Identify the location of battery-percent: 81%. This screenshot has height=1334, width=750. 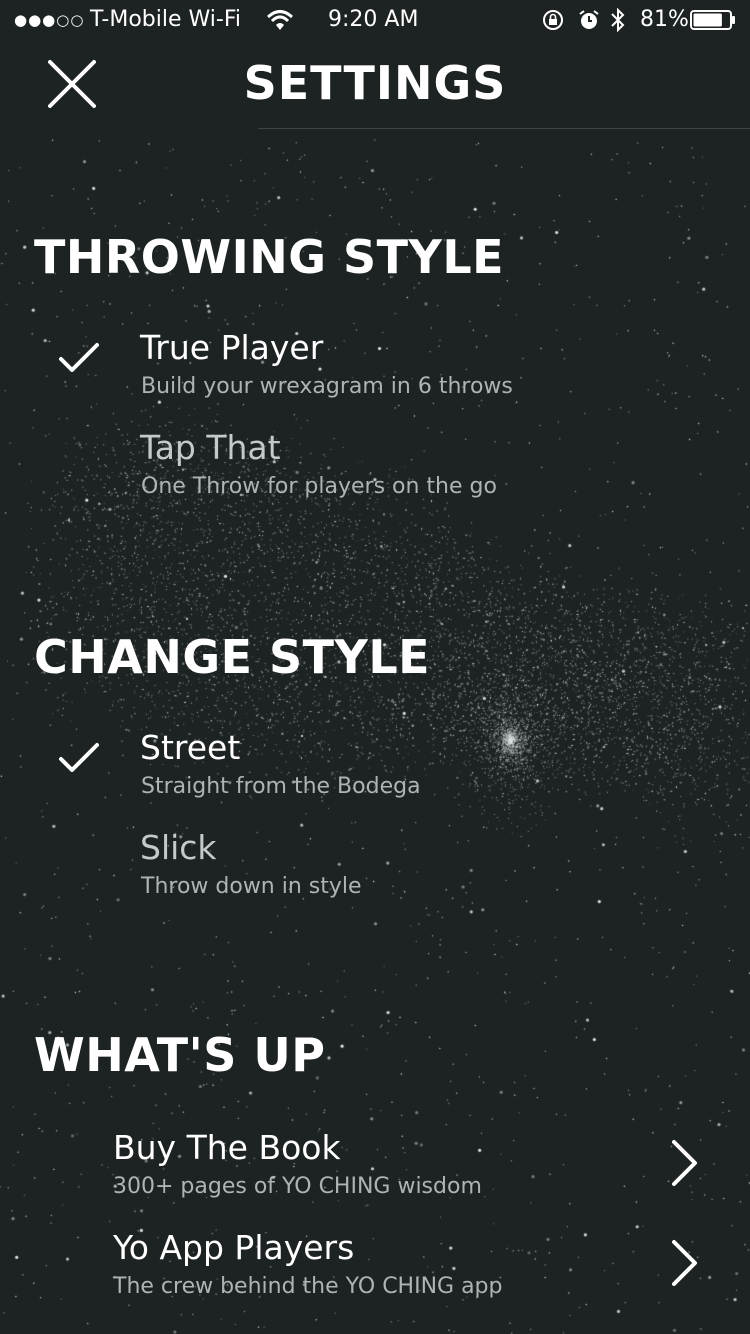
(664, 19).